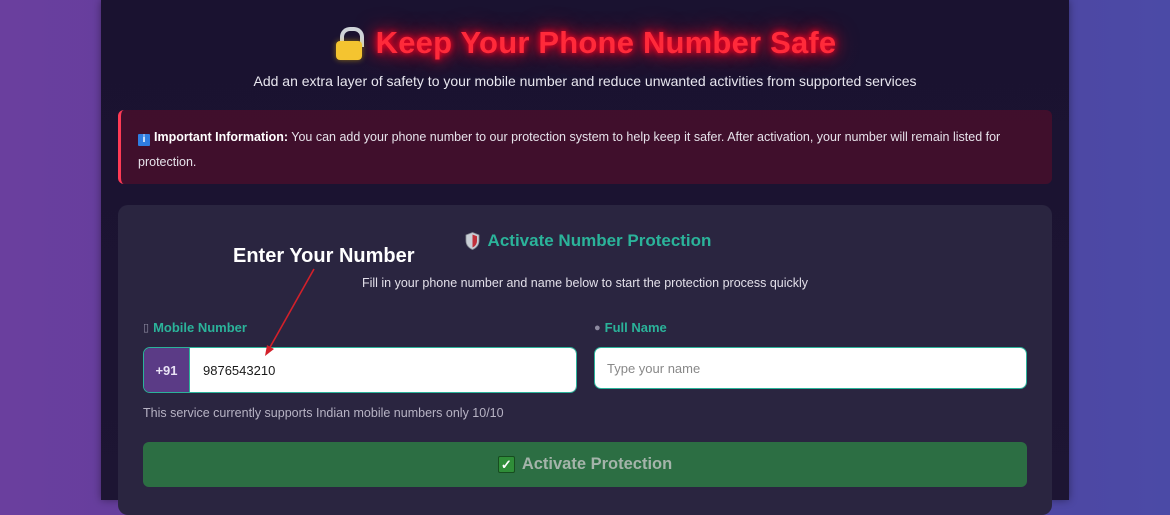  Describe the element at coordinates (506, 464) in the screenshot. I see `check-icon: ✓` at that location.